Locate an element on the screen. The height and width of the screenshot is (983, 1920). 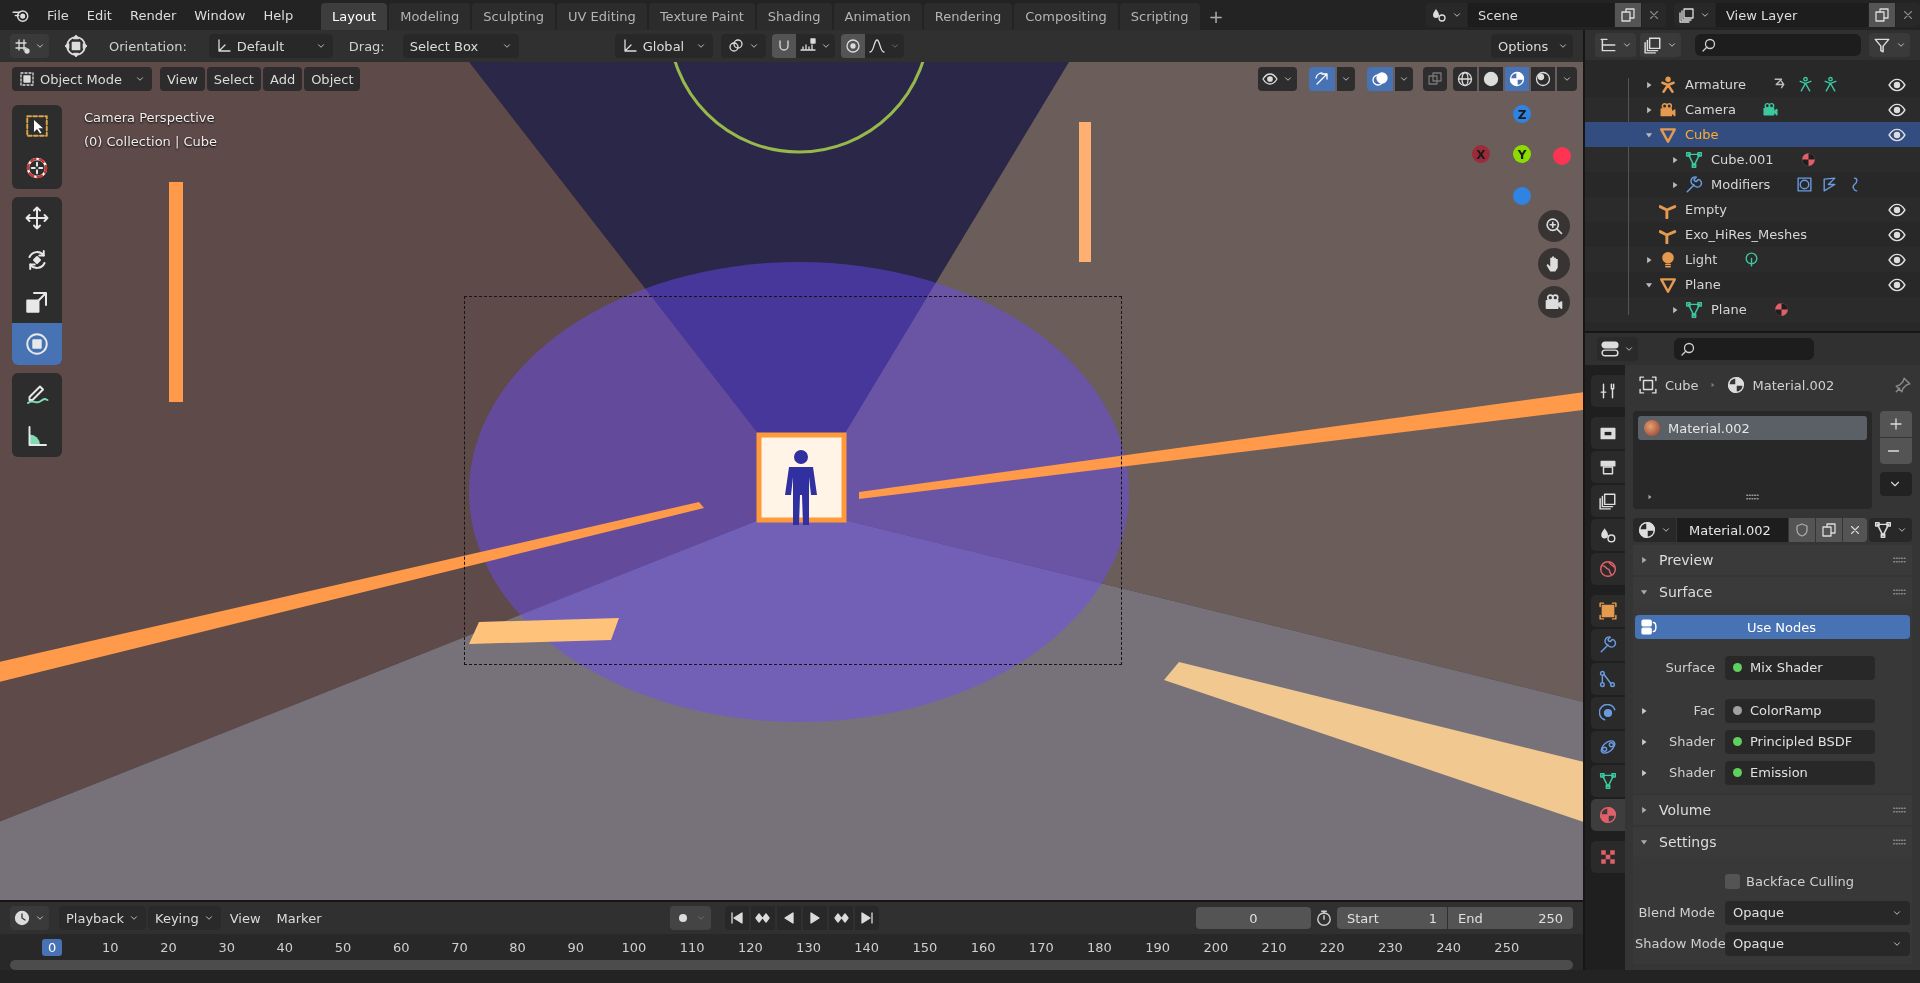
drag-dropdown: Select Box is located at coordinates (460, 46).